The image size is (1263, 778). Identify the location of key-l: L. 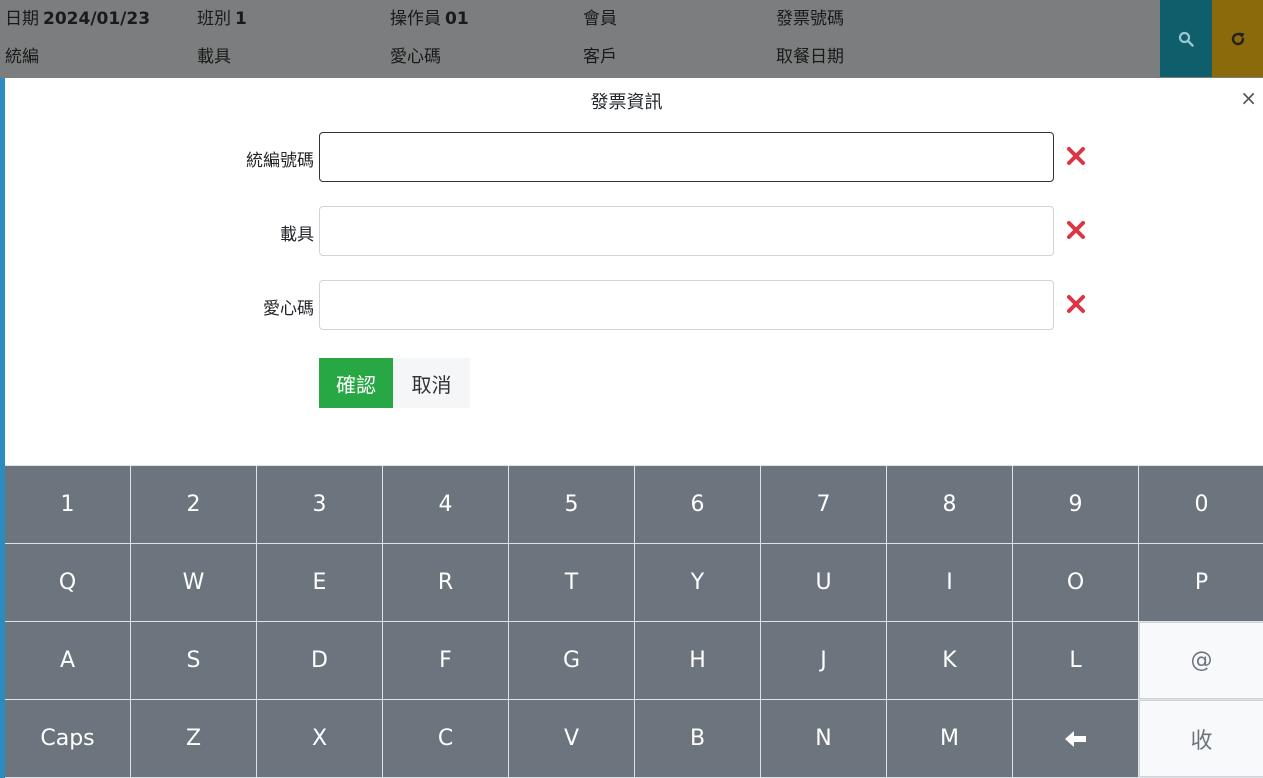
(1075, 660).